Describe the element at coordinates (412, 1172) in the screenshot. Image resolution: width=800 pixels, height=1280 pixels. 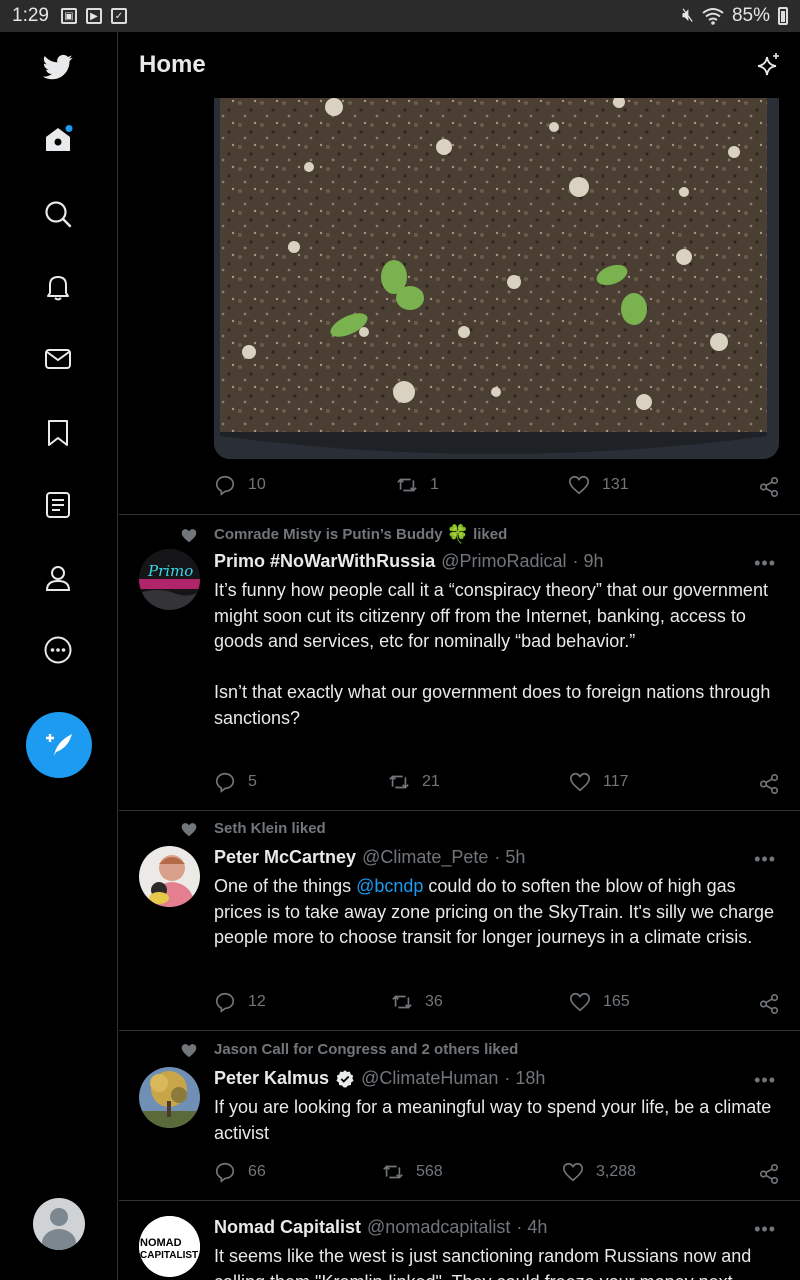
I see `retweet-button: 568` at that location.